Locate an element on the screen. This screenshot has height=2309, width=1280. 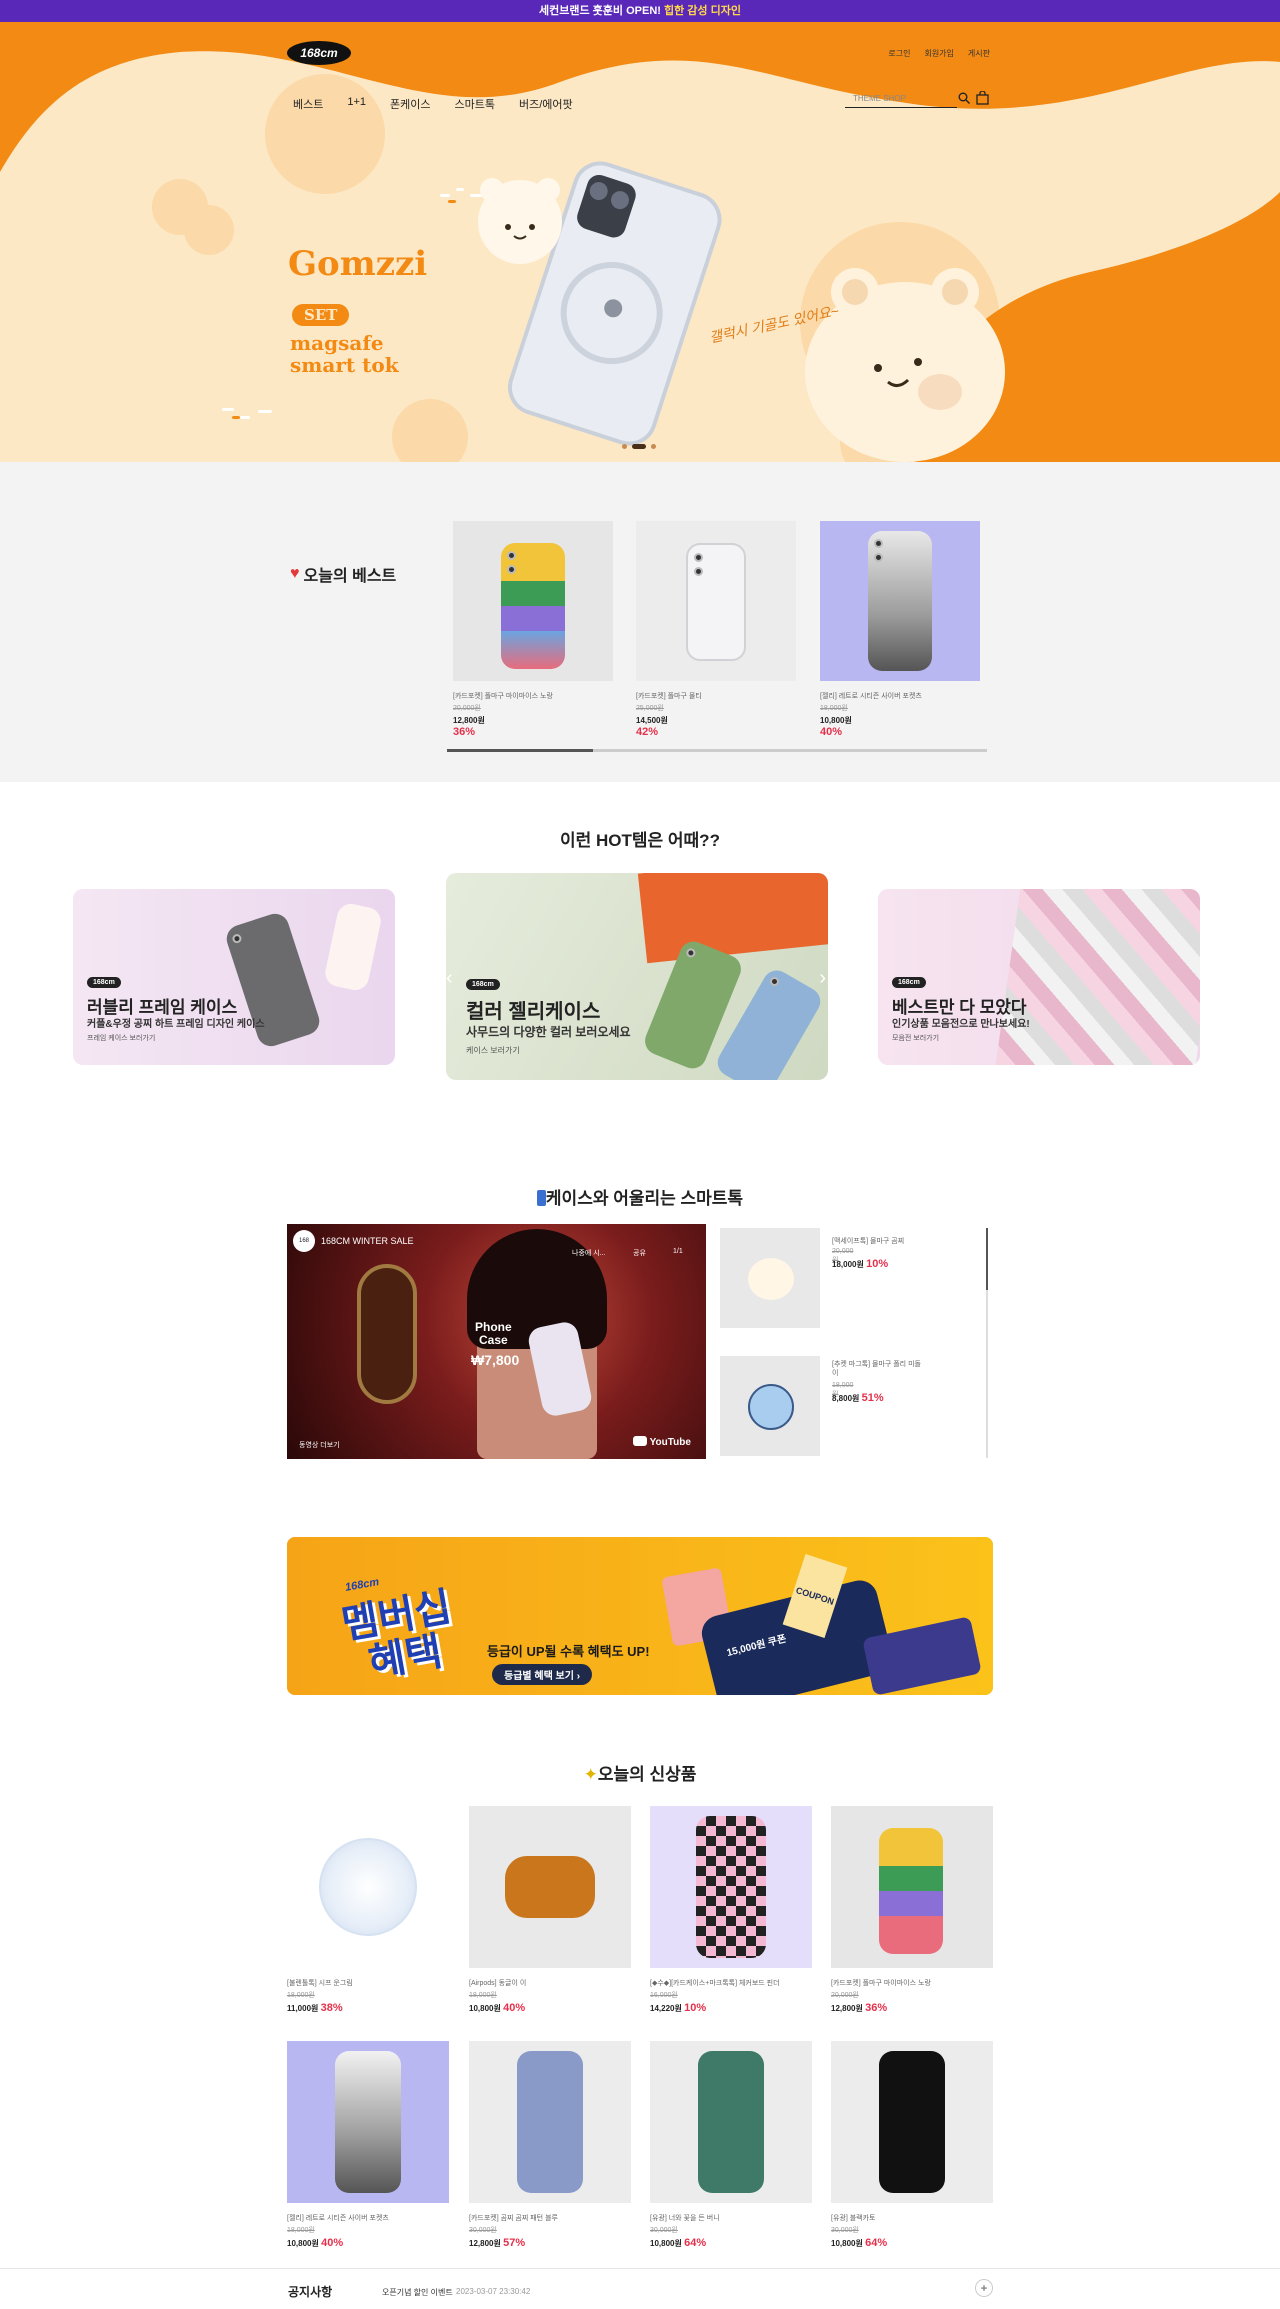
list-scrollbar is located at coordinates (987, 1343).